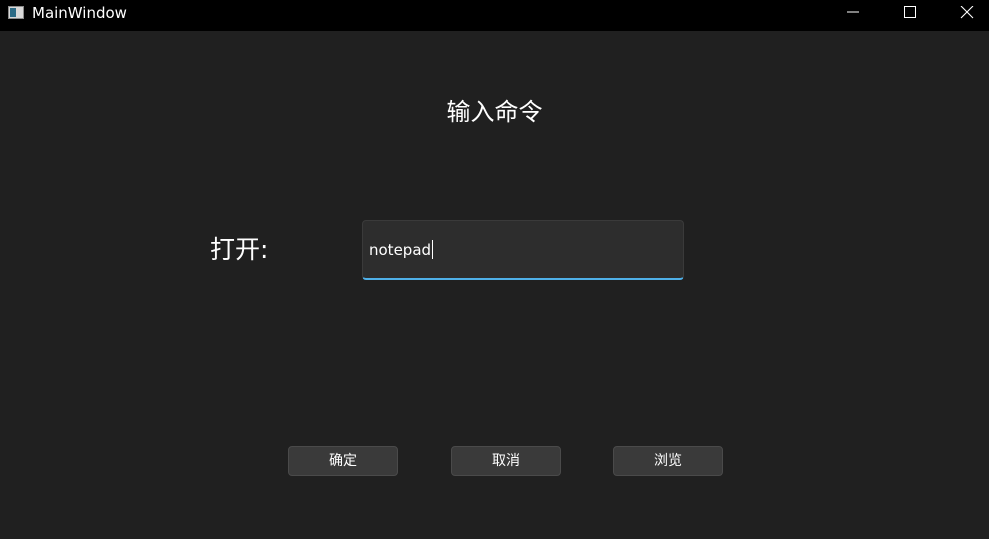 This screenshot has width=989, height=539. Describe the element at coordinates (494, 112) in the screenshot. I see `page-title: 输入命令` at that location.